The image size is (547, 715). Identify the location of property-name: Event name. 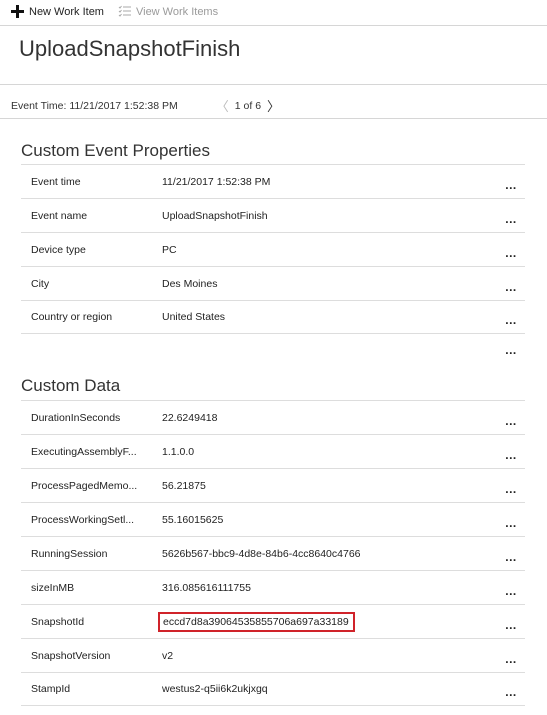
(59, 215).